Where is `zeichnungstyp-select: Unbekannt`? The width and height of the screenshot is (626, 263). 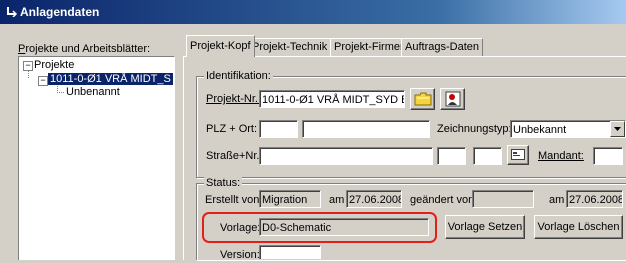
zeichnungstyp-select: Unbekannt is located at coordinates (568, 129).